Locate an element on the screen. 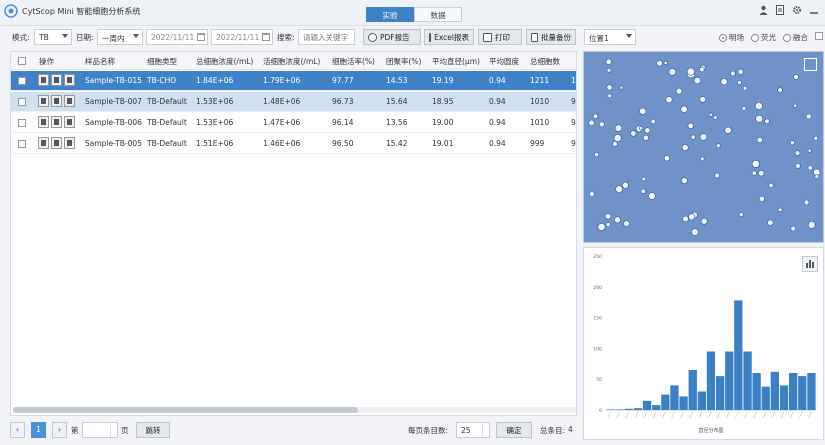 The width and height of the screenshot is (825, 445). user-icon is located at coordinates (763, 10).